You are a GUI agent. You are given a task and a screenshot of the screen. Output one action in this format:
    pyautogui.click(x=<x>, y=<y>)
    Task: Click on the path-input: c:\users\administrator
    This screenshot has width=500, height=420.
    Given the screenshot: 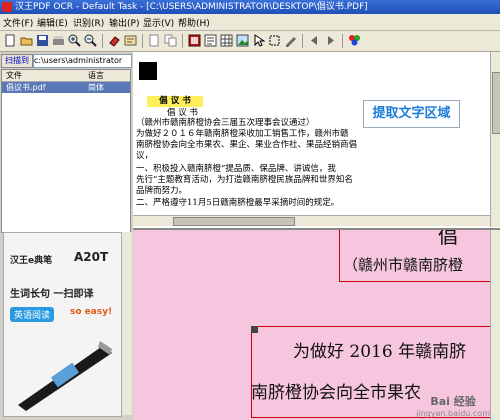 What is the action you would take?
    pyautogui.click(x=82, y=61)
    